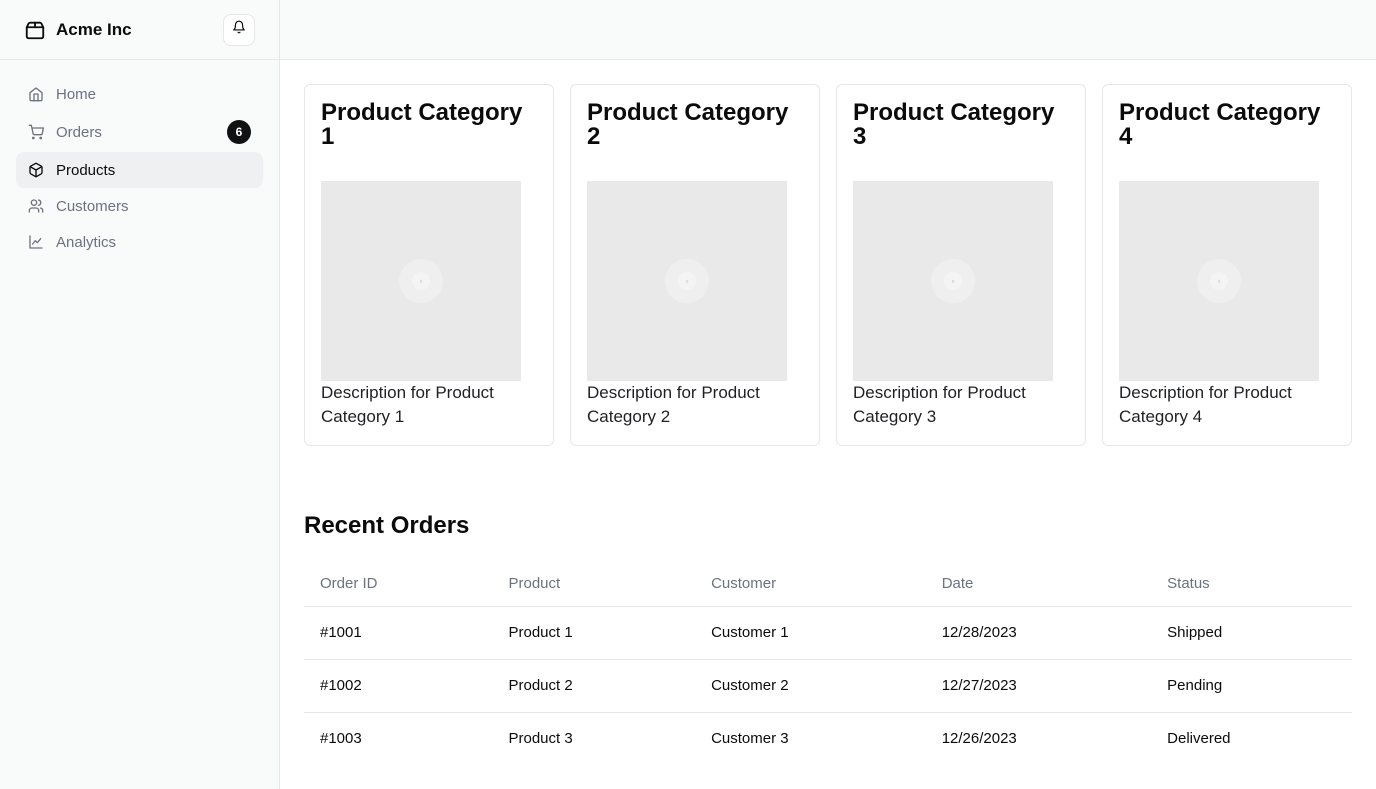 This screenshot has height=789, width=1376. What do you see at coordinates (86, 170) in the screenshot?
I see `sidebar-item-label: Products` at bounding box center [86, 170].